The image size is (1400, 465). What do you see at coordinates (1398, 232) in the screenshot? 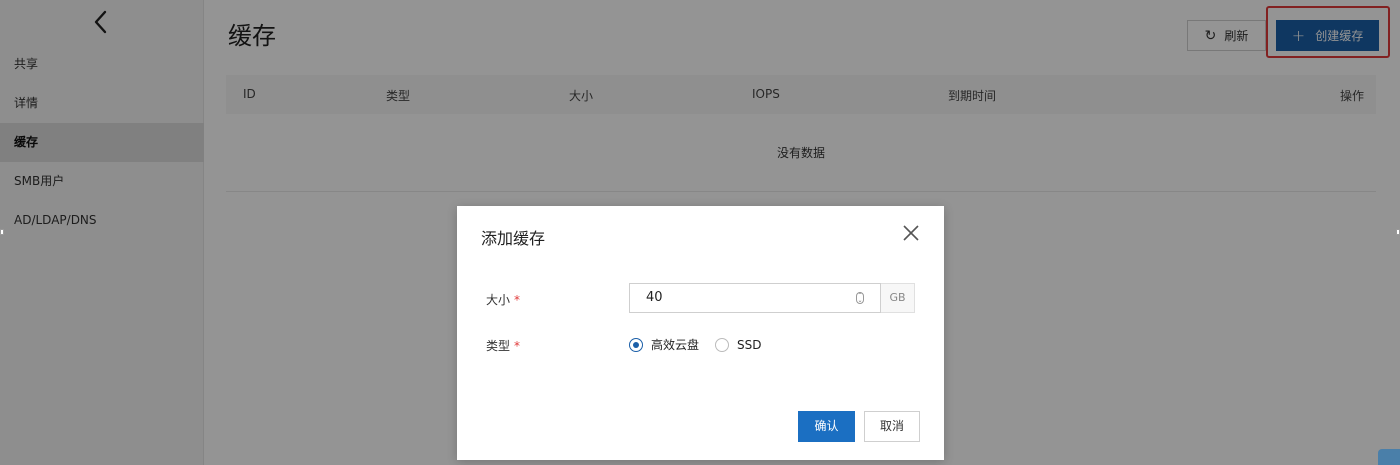
I see `right-edge-handle` at bounding box center [1398, 232].